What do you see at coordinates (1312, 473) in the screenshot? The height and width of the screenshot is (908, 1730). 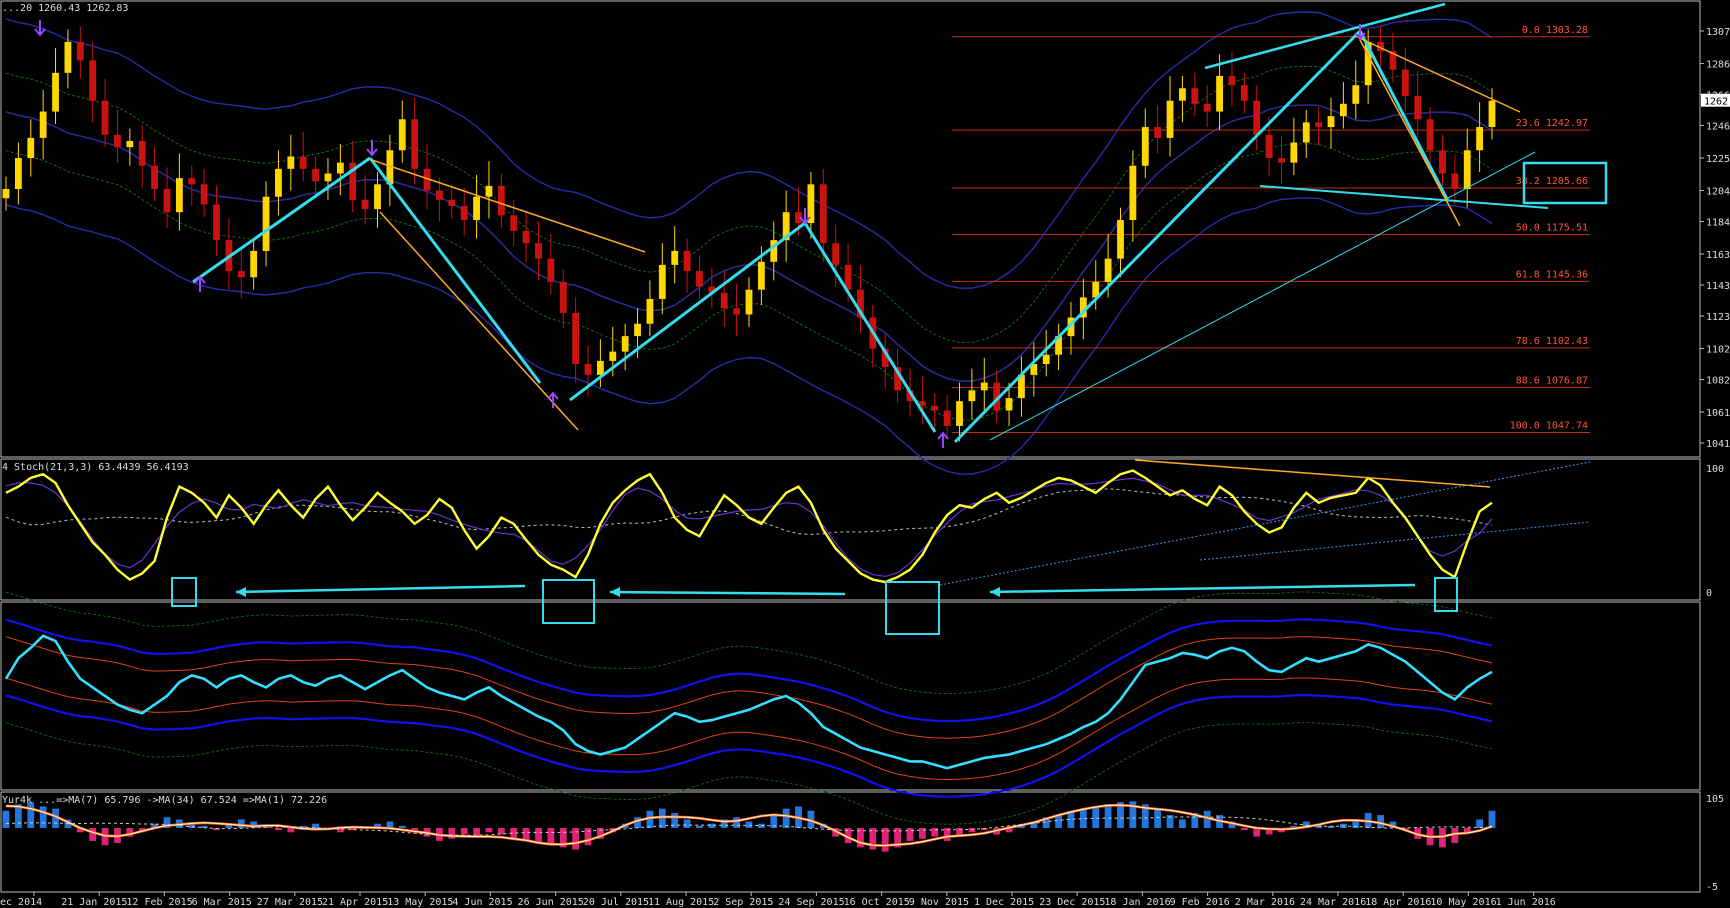 I see `stoch-resistance-line` at bounding box center [1312, 473].